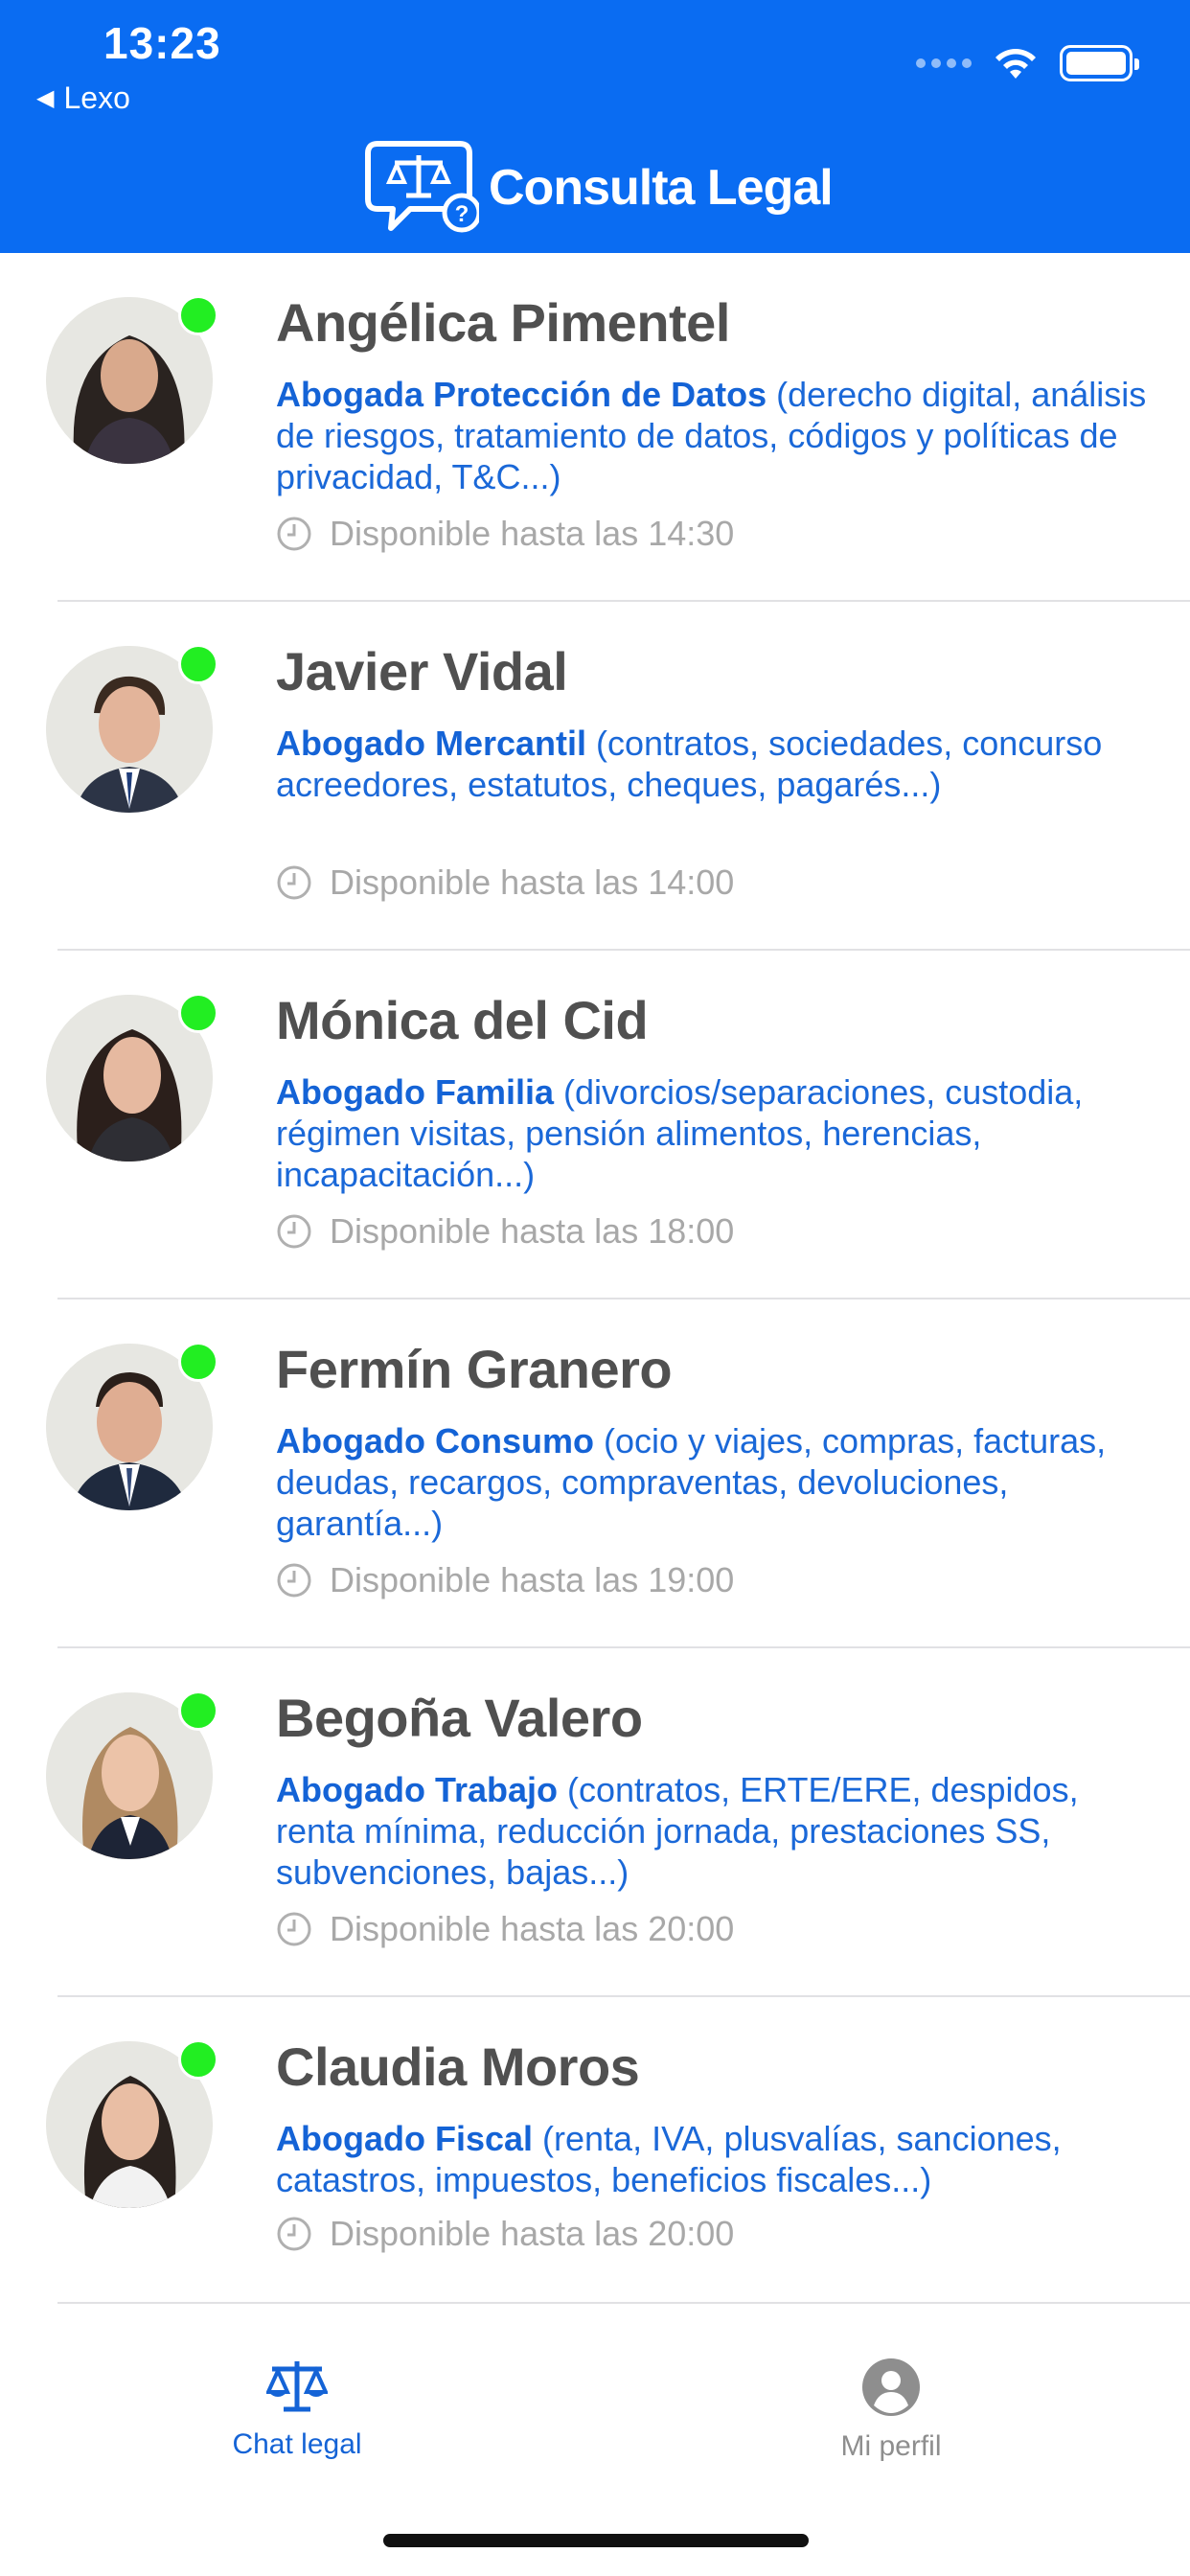 This screenshot has width=1190, height=2576. I want to click on tab-label: Chat legal, so click(297, 2444).